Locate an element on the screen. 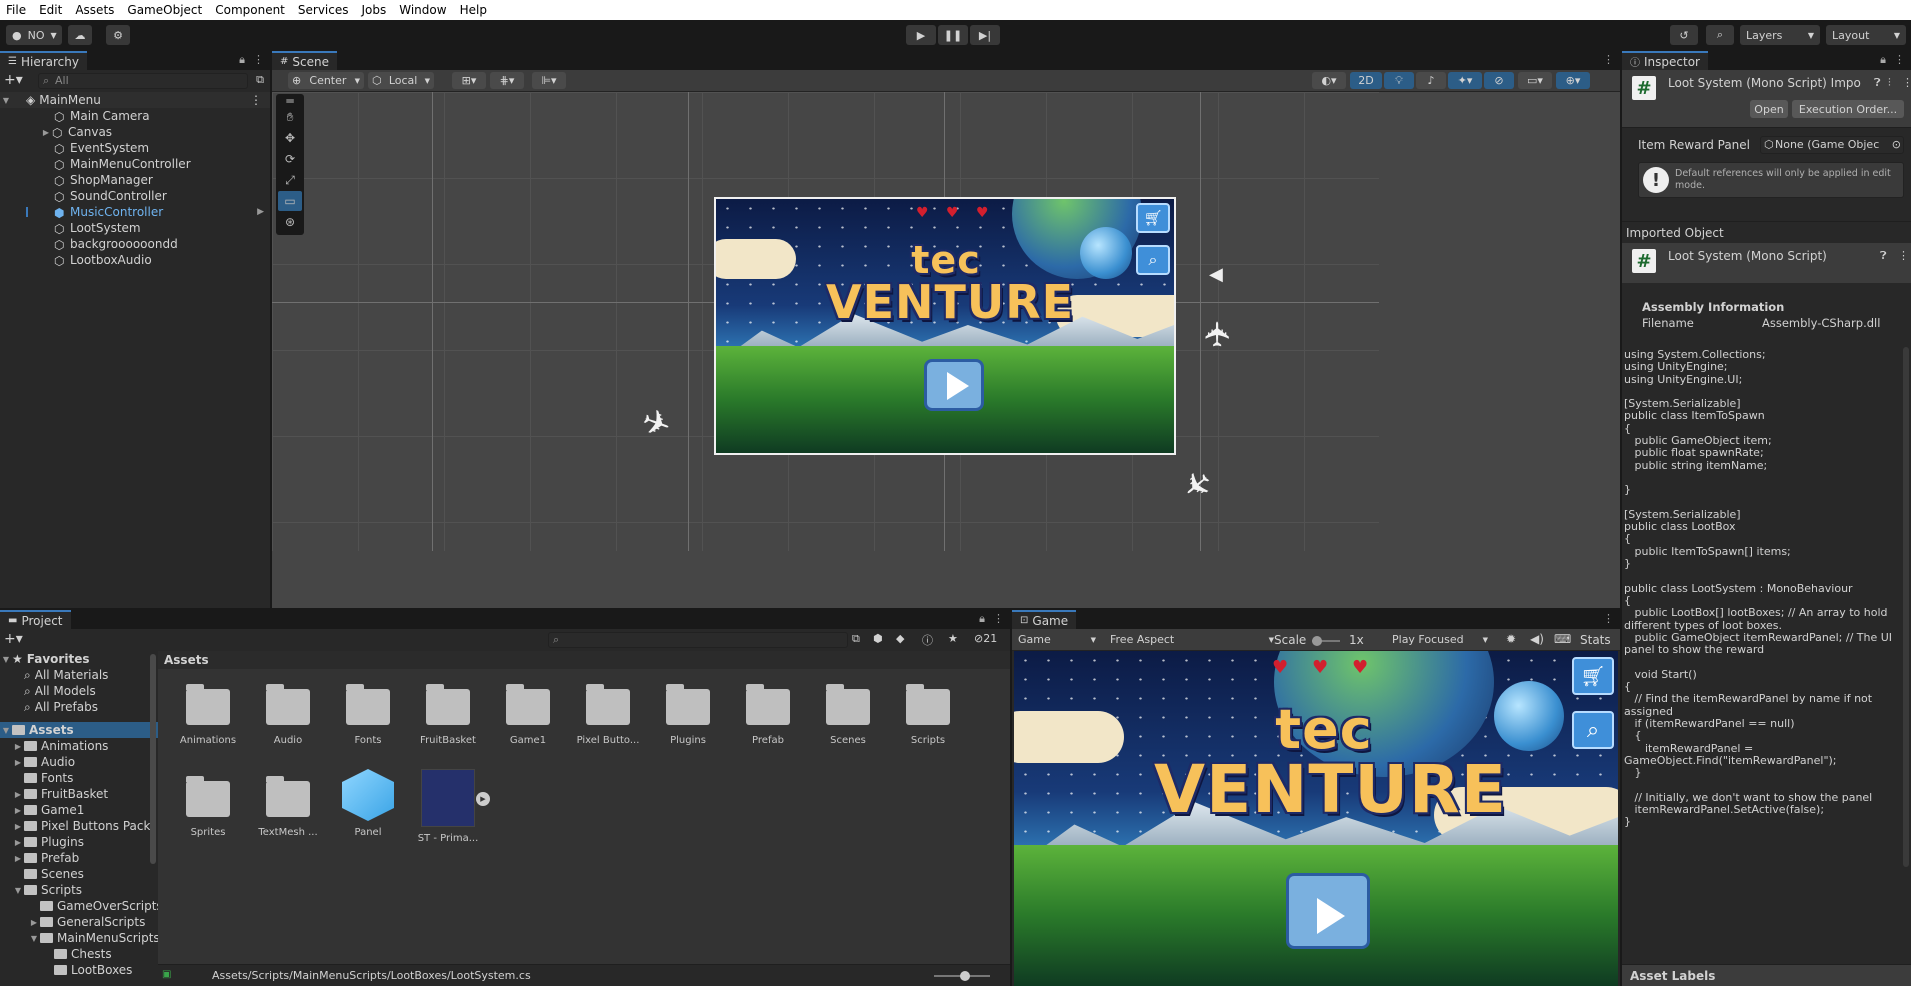 Image resolution: width=1911 pixels, height=986 pixels. hierarchy-item: ⬡ ShopManager is located at coordinates (103, 180).